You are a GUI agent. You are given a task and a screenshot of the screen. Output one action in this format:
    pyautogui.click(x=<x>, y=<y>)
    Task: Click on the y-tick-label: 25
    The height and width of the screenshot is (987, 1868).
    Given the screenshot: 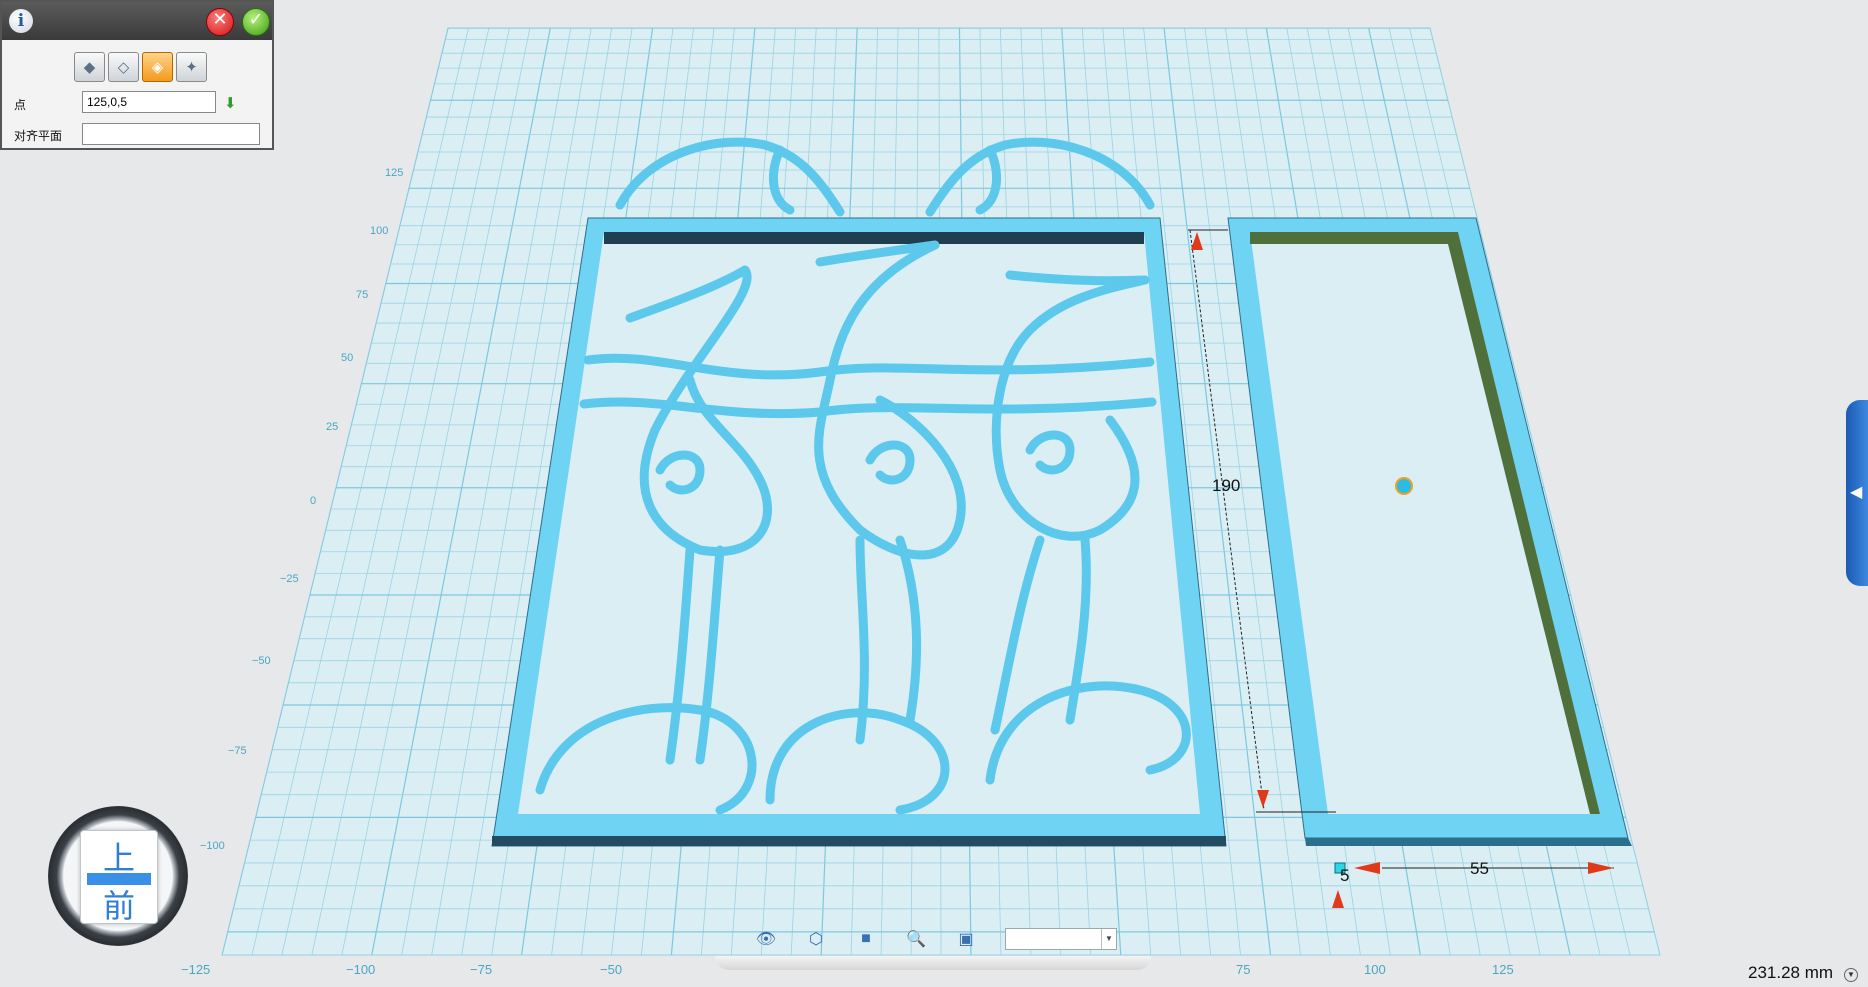 What is the action you would take?
    pyautogui.click(x=332, y=427)
    